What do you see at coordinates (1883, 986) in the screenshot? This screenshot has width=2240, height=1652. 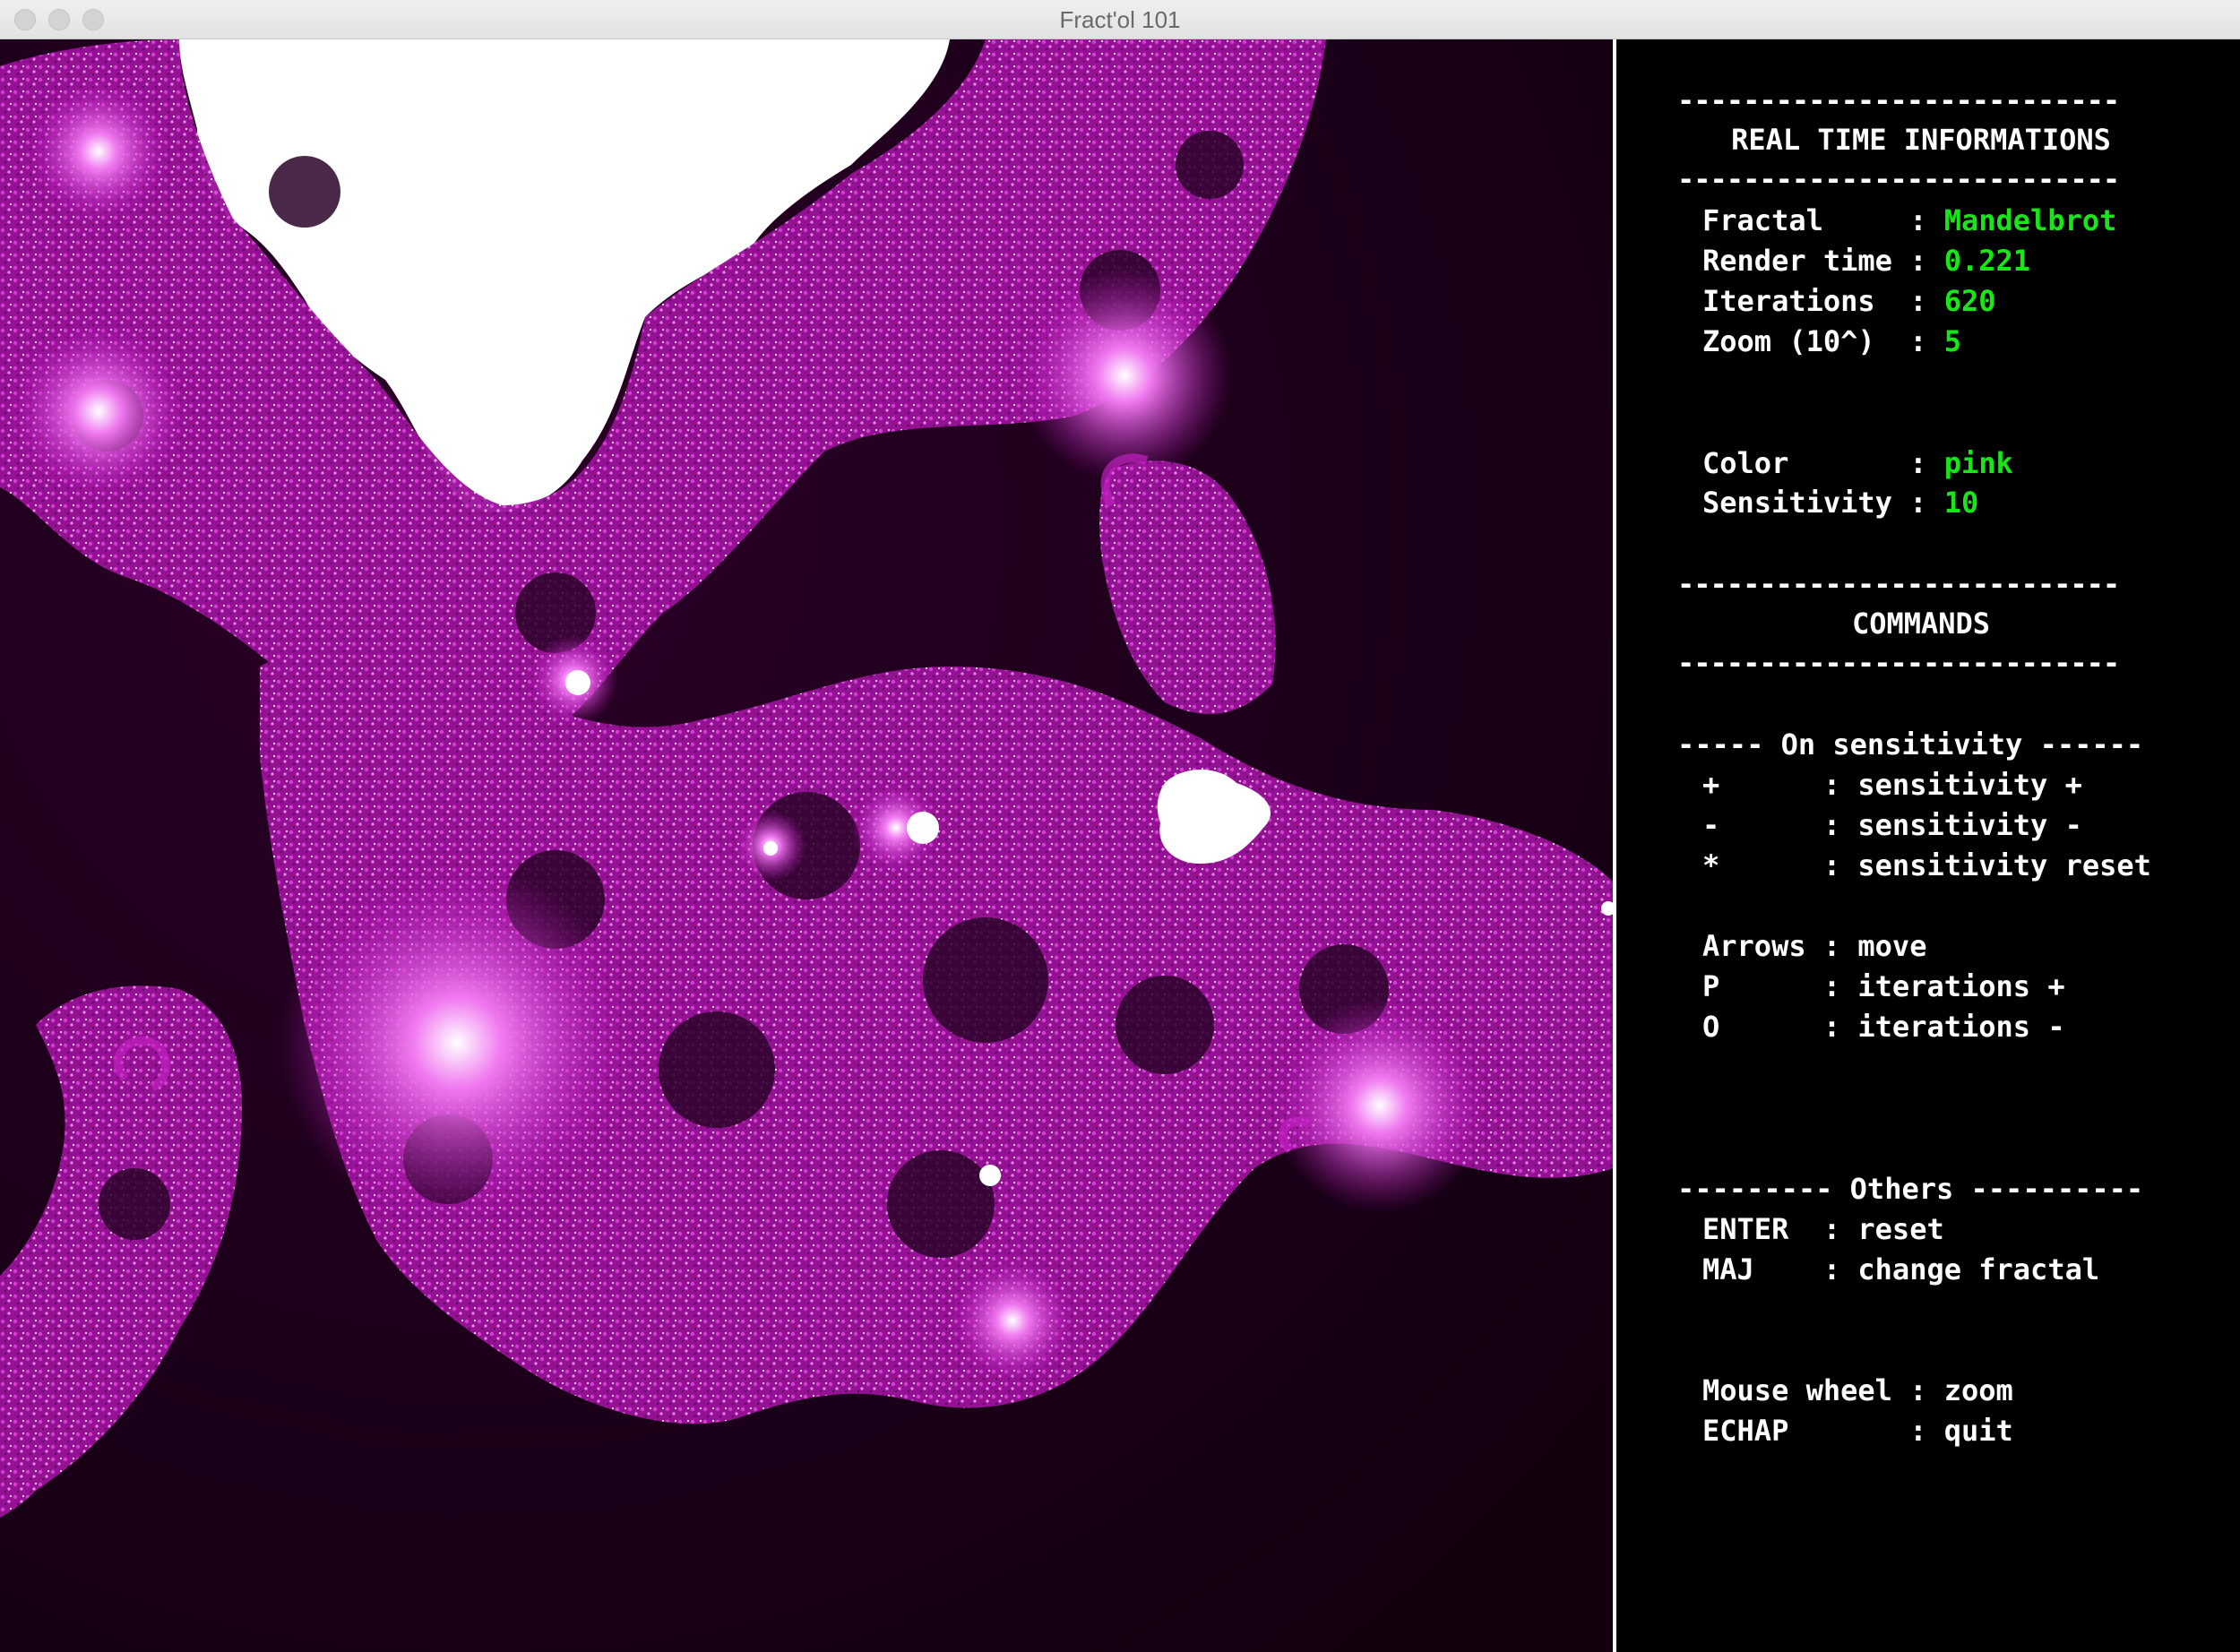 I see `command-iterations-plus: P : iterations +` at bounding box center [1883, 986].